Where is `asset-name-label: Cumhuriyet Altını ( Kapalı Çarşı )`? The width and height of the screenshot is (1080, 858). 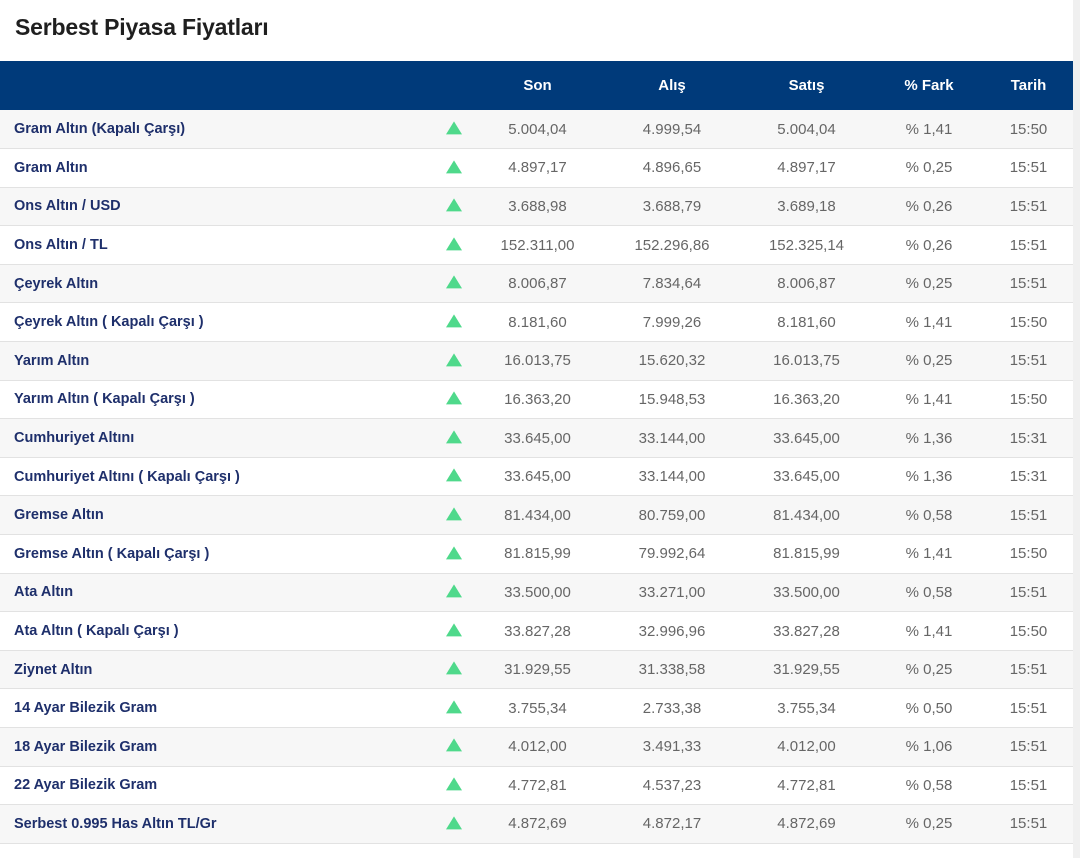 asset-name-label: Cumhuriyet Altını ( Kapalı Çarşı ) is located at coordinates (127, 476).